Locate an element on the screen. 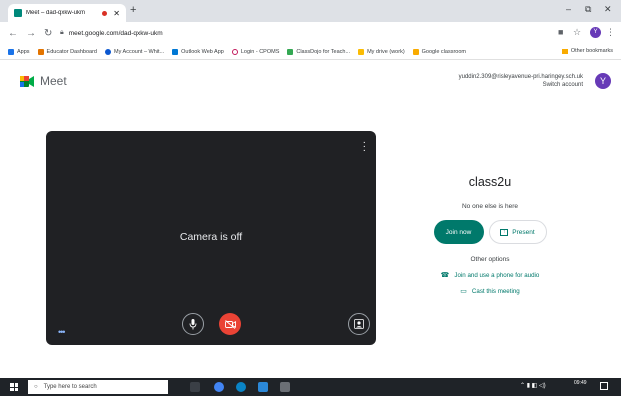 Image resolution: width=621 pixels, height=396 pixels. taskbar-search-input: ○ Type here to search is located at coordinates (98, 387).